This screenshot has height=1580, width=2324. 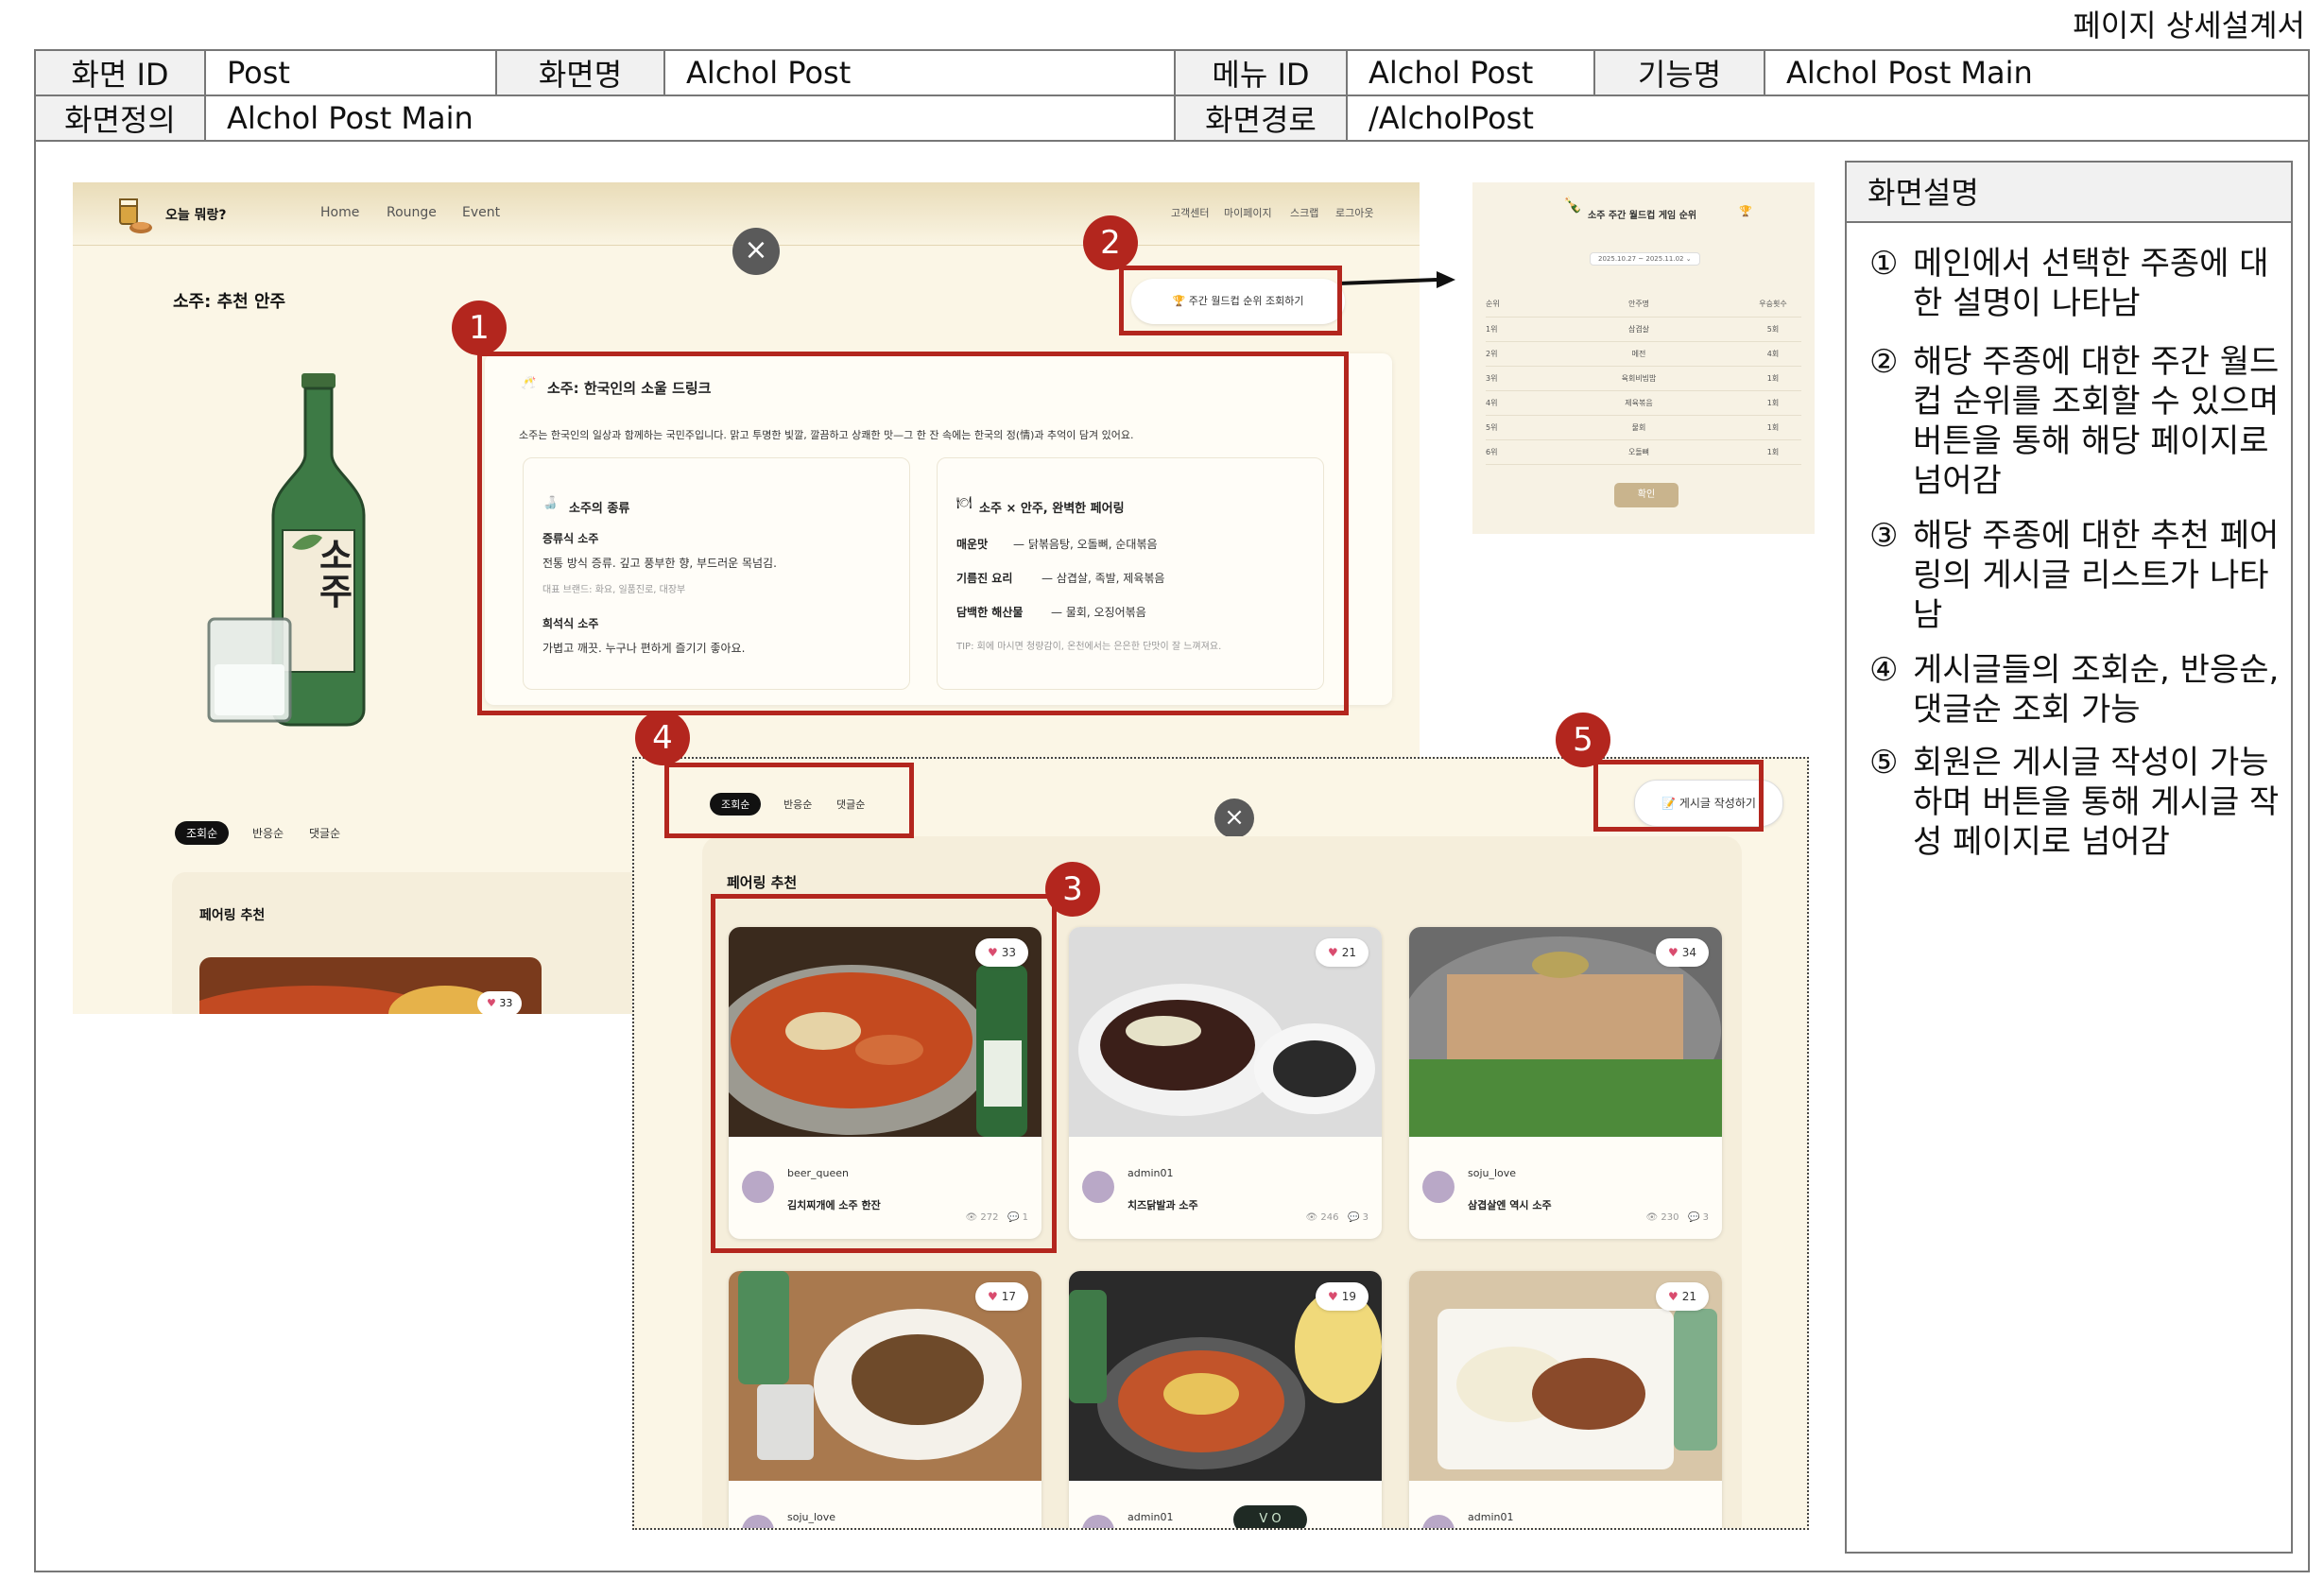 What do you see at coordinates (1639, 305) in the screenshot?
I see `col-dish: 안주명` at bounding box center [1639, 305].